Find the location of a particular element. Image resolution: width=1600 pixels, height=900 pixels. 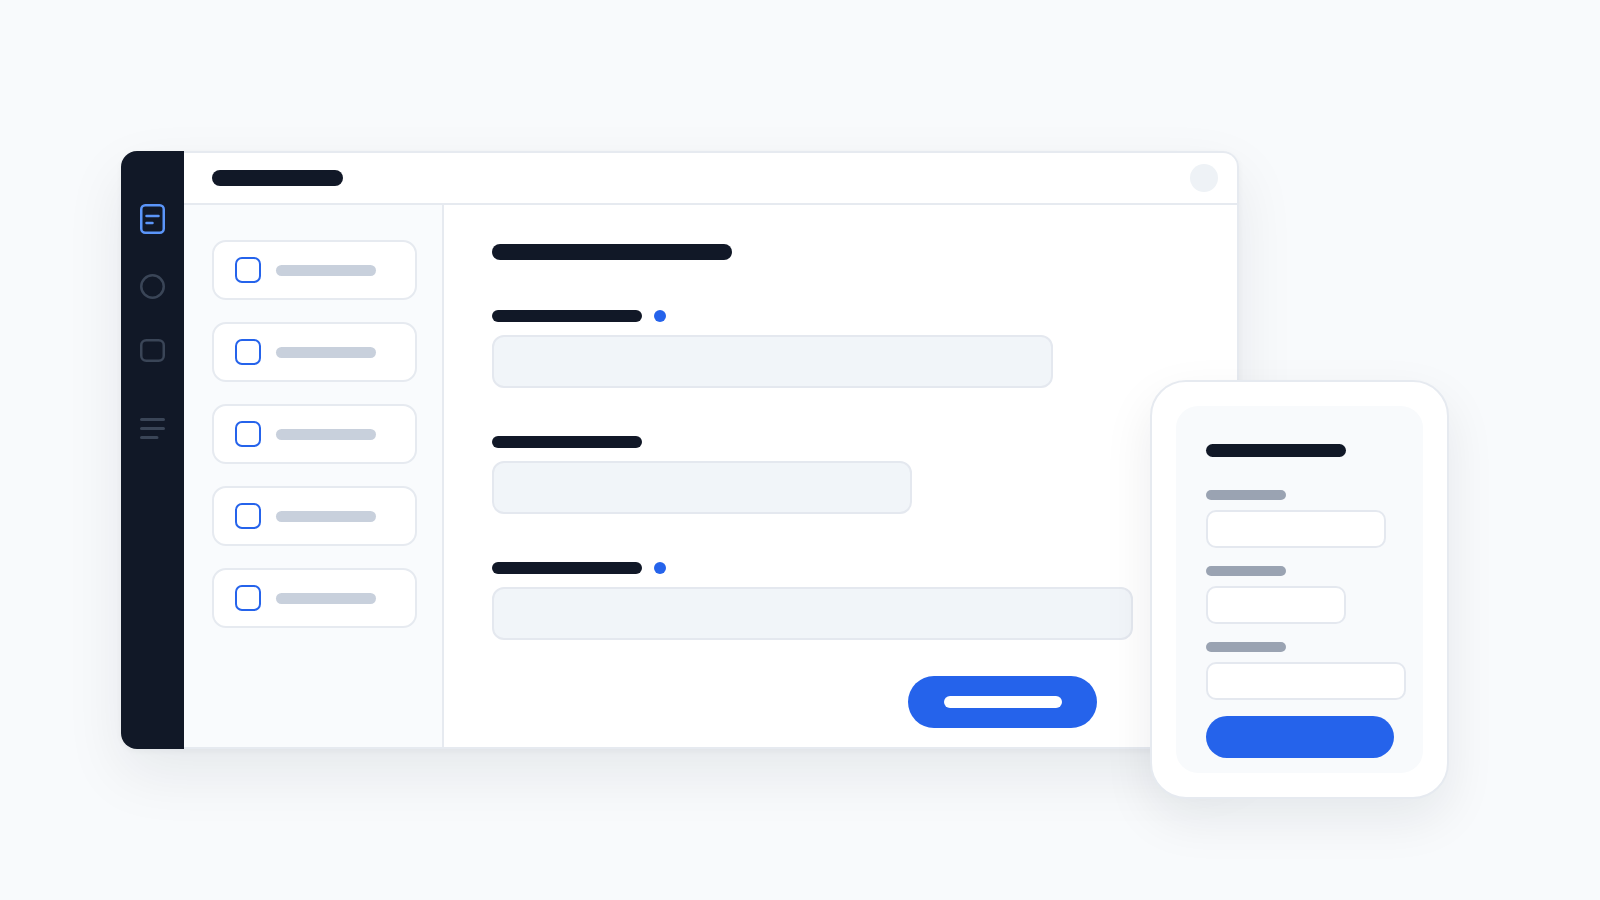

lines-icon is located at coordinates (152, 428).